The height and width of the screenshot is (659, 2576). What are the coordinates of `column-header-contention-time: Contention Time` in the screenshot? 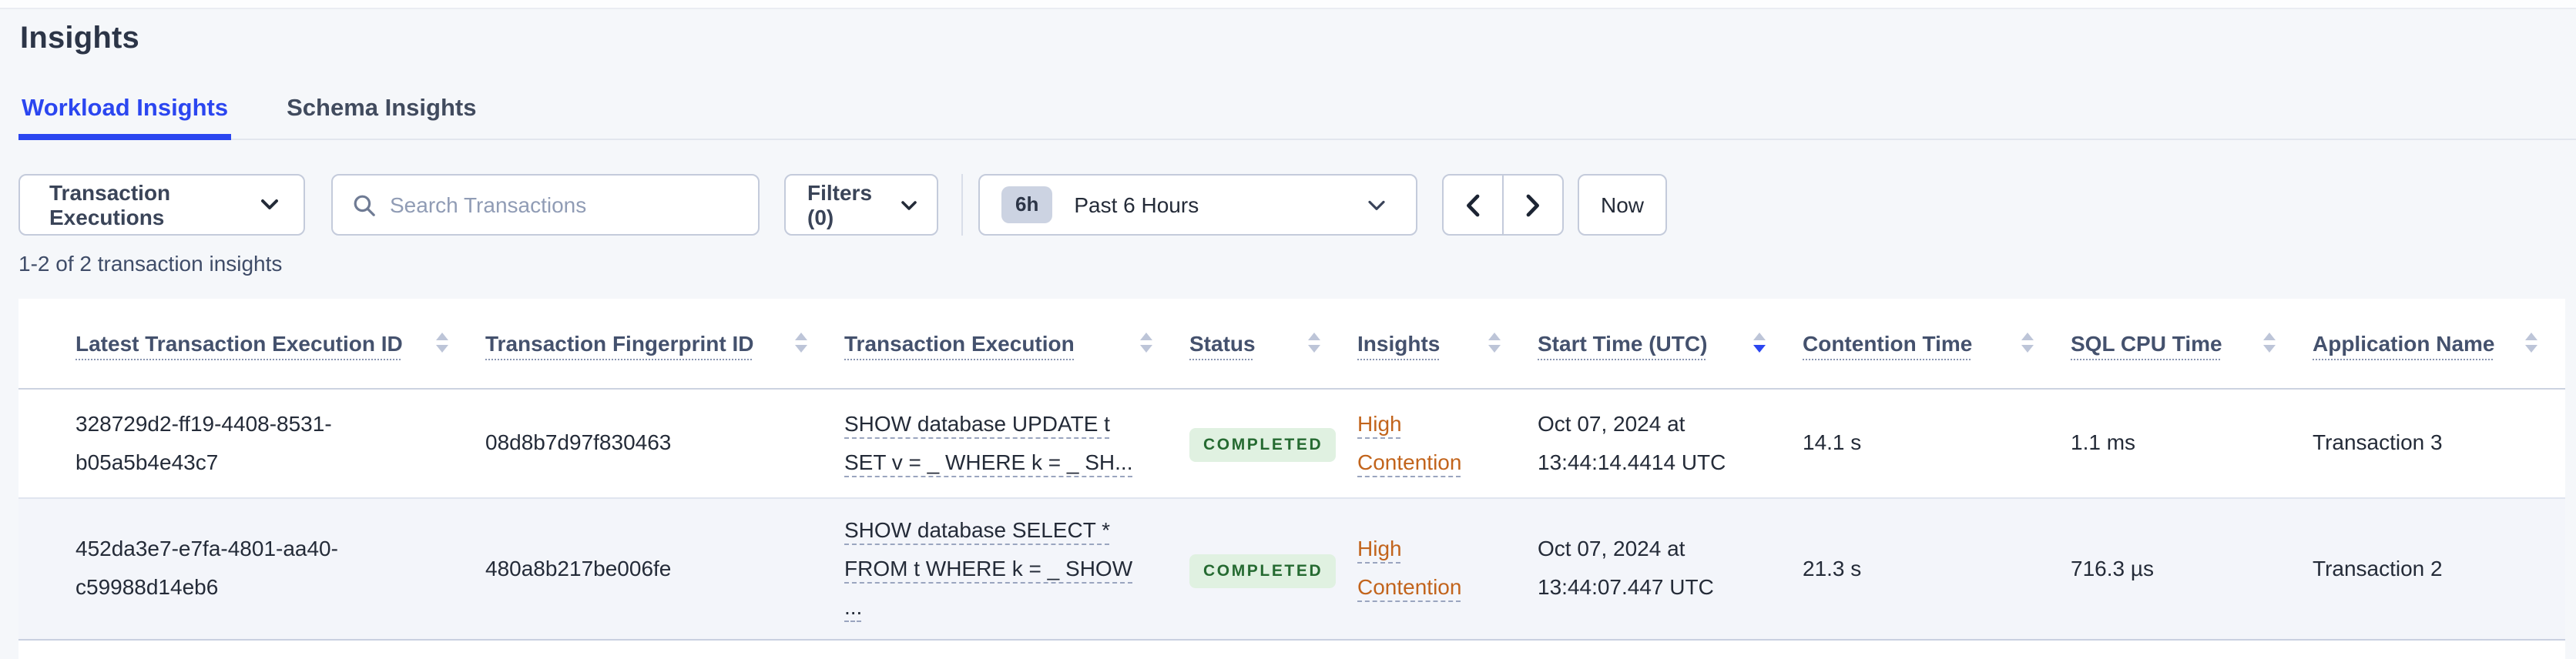 It's located at (1937, 344).